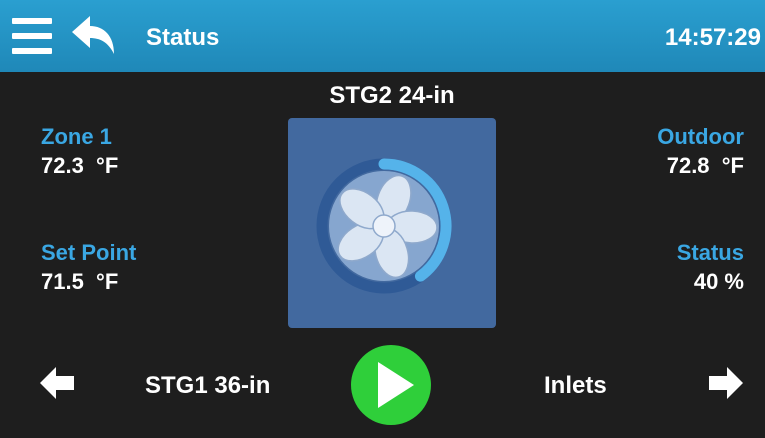 The height and width of the screenshot is (438, 765). I want to click on fan-tile, so click(392, 223).